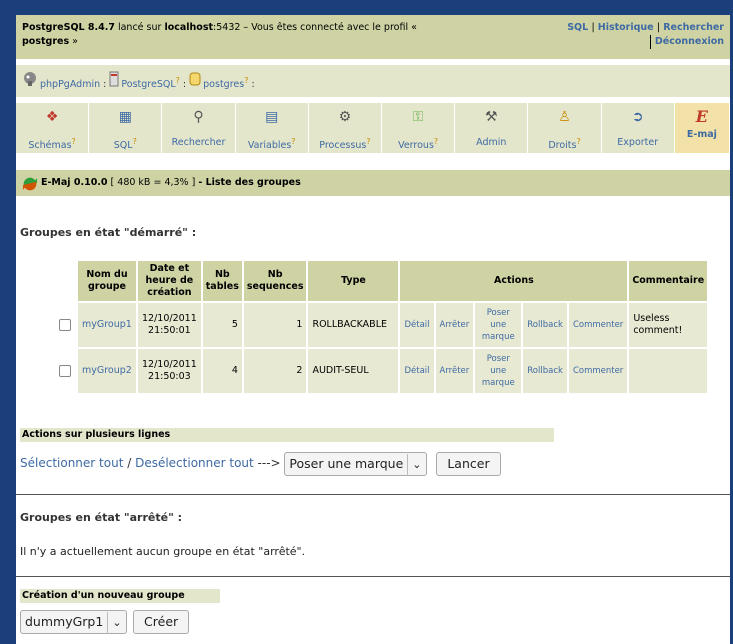 This screenshot has width=733, height=644. Describe the element at coordinates (668, 371) in the screenshot. I see `group-comment` at that location.